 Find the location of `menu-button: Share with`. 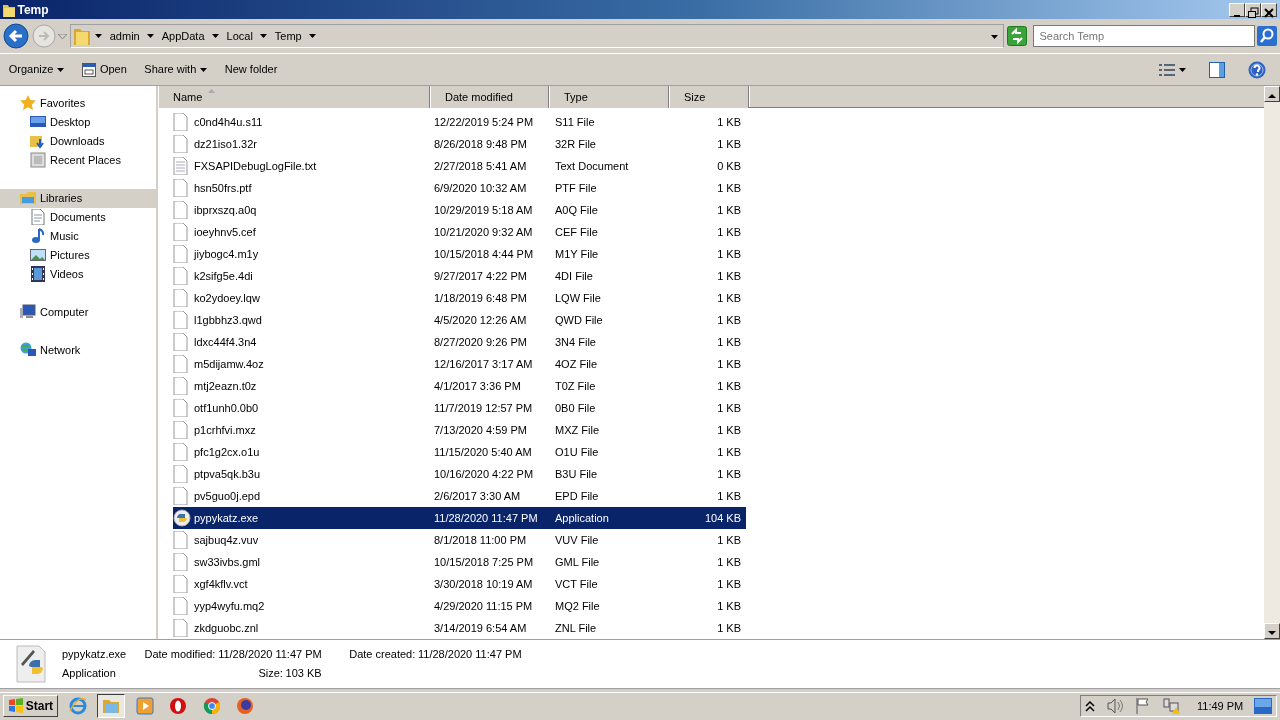

menu-button: Share with is located at coordinates (176, 69).